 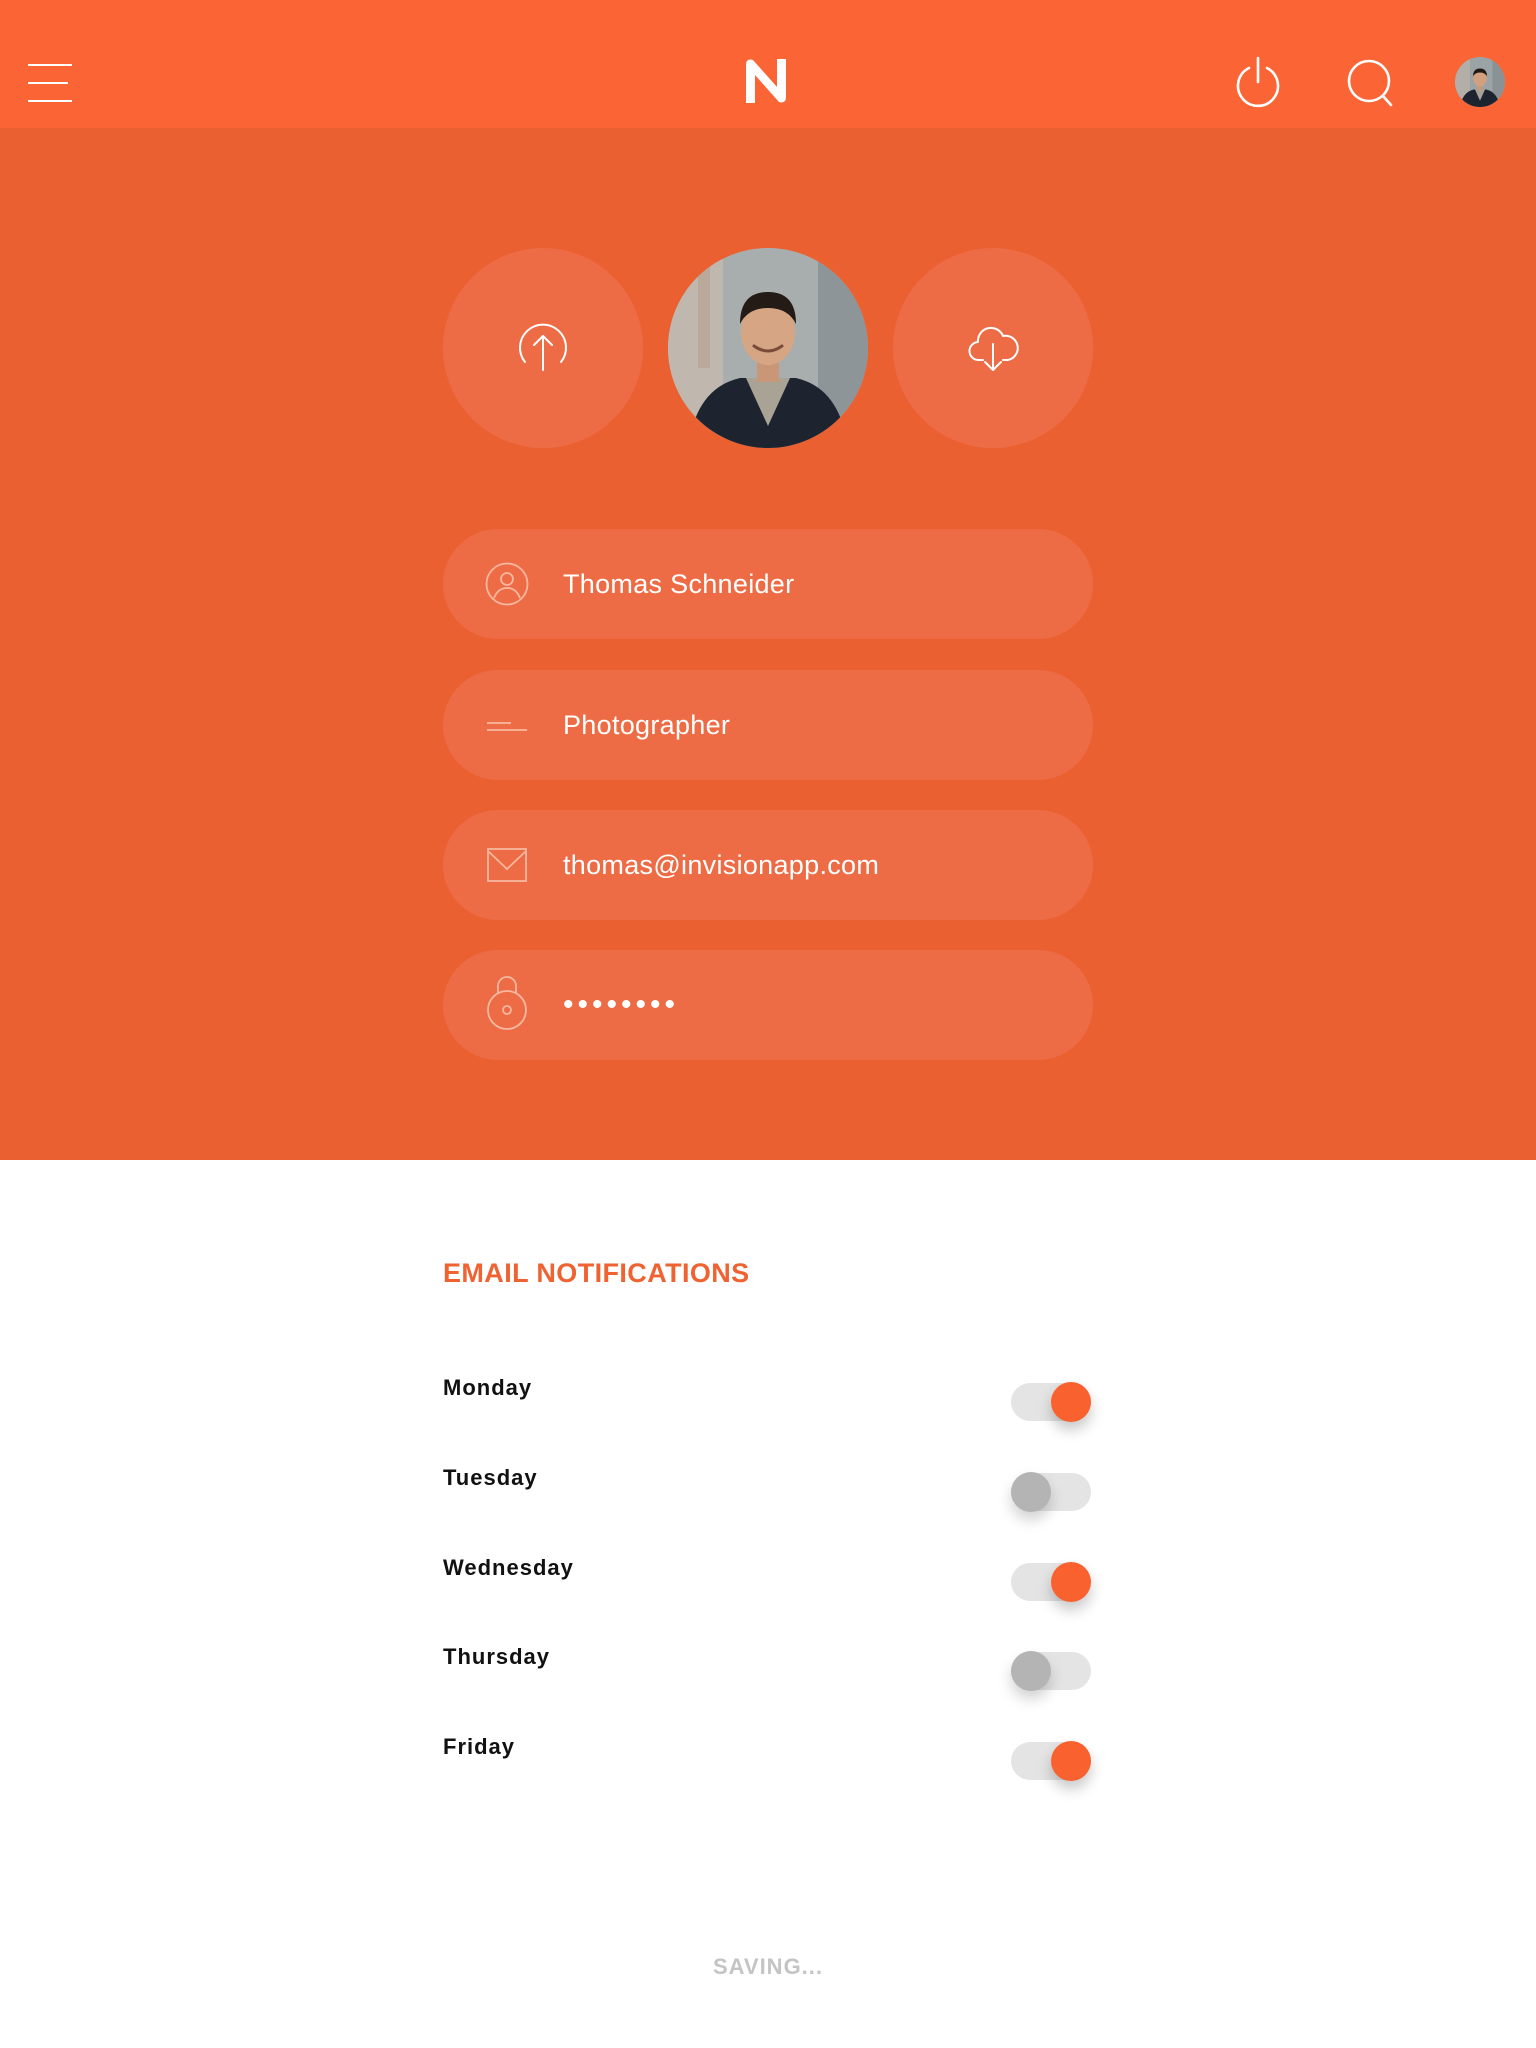 What do you see at coordinates (596, 1273) in the screenshot?
I see `email-notifications-title: EMAIL NOTIFICATIONS` at bounding box center [596, 1273].